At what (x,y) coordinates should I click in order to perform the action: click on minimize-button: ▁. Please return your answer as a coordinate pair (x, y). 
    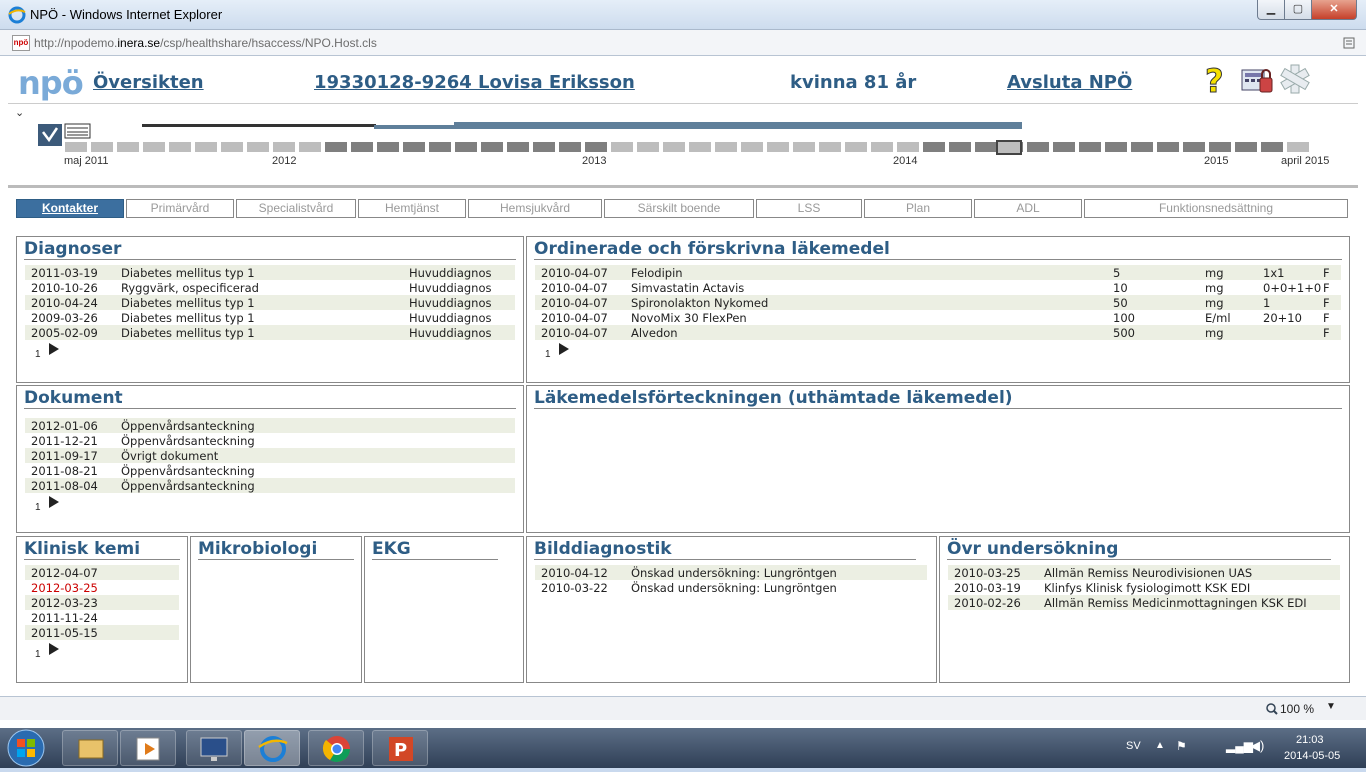
    Looking at the image, I should click on (1271, 10).